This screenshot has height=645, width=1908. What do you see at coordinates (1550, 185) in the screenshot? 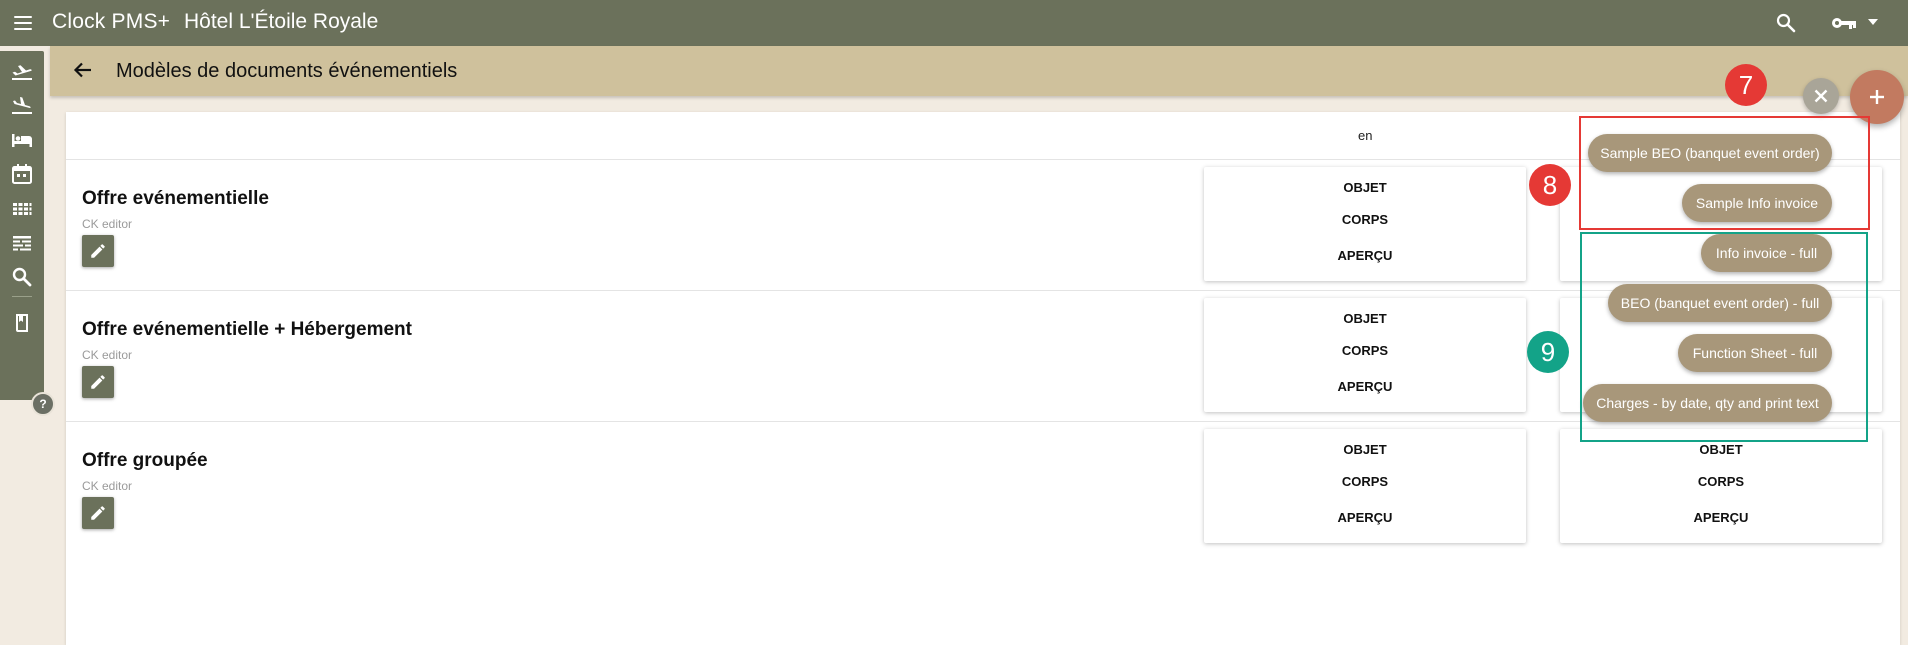
I see `annotation-badge: 8` at bounding box center [1550, 185].